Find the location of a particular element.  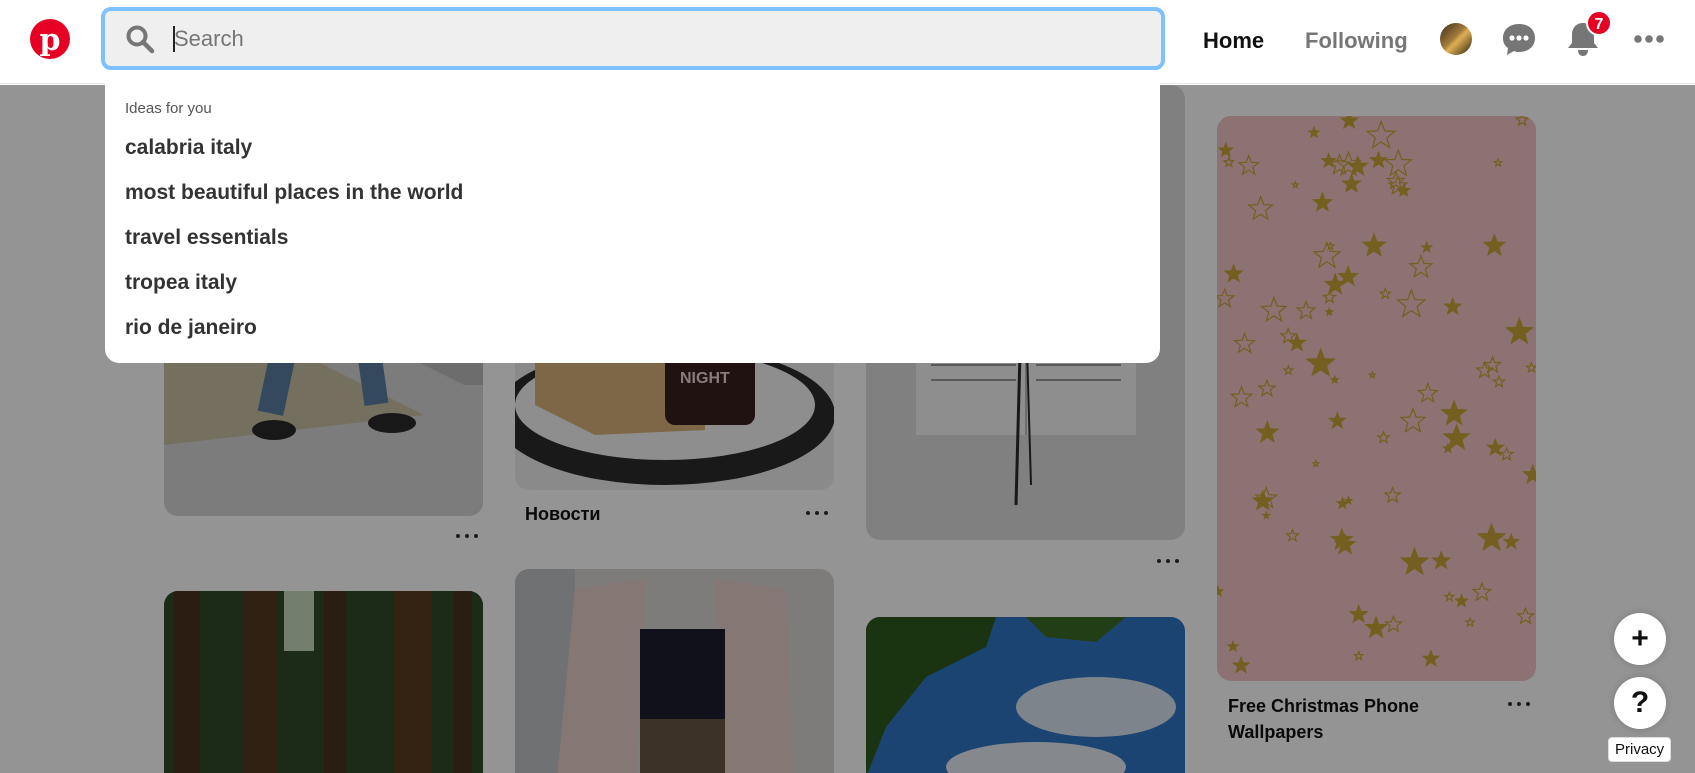

suggestion-item: calabria italy is located at coordinates (188, 148).